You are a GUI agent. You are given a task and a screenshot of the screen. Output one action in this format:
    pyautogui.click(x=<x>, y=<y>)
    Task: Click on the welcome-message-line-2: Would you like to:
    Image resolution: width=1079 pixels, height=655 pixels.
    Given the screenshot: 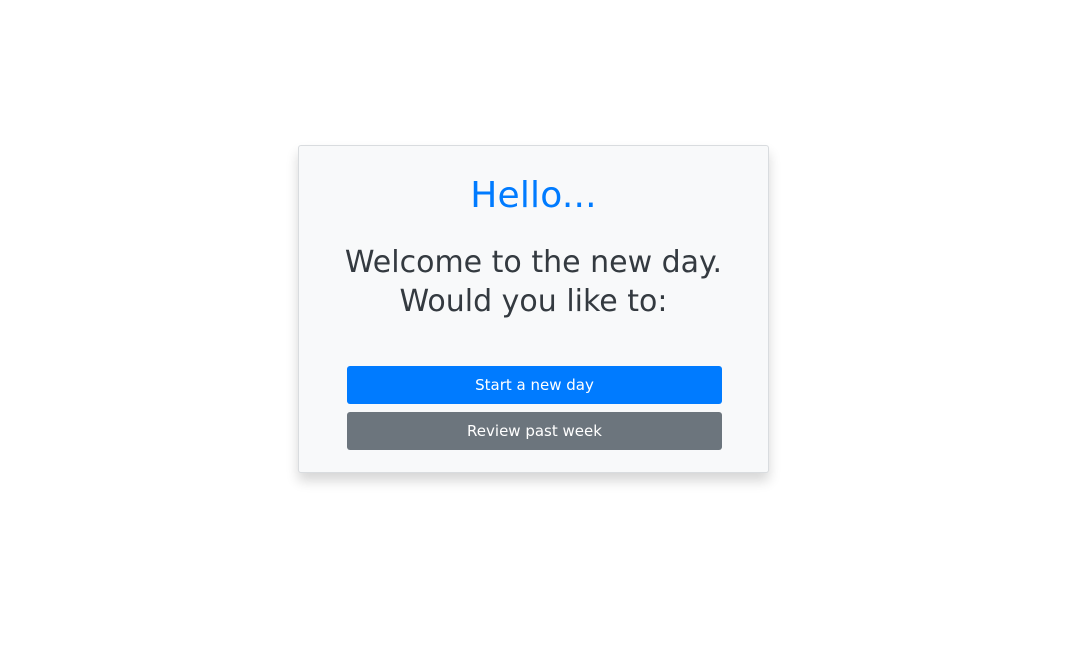 What is the action you would take?
    pyautogui.click(x=533, y=301)
    